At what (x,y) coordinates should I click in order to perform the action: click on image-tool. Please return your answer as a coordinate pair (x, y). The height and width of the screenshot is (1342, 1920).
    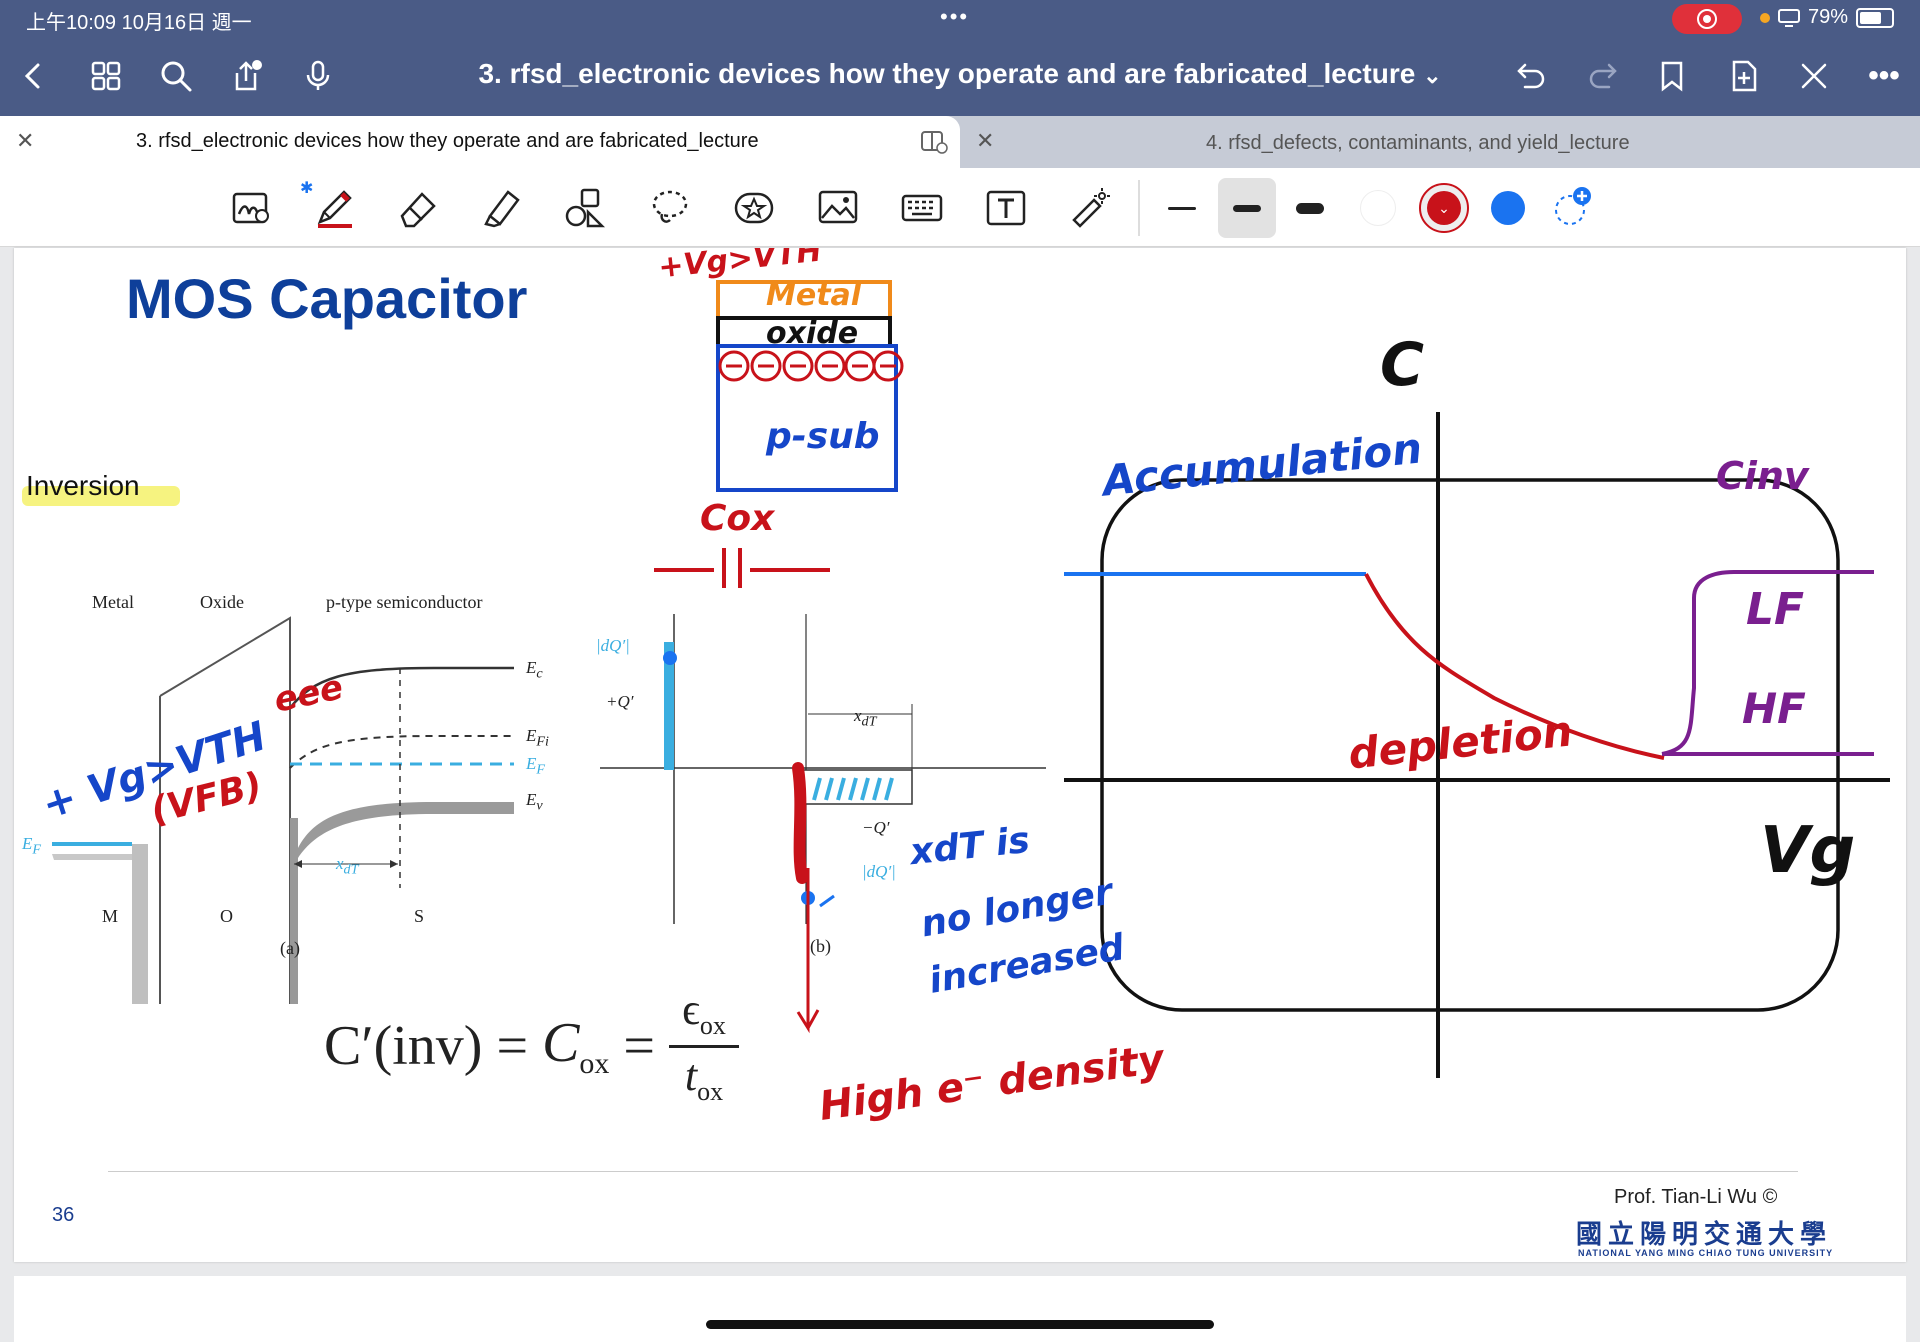
    Looking at the image, I should click on (838, 208).